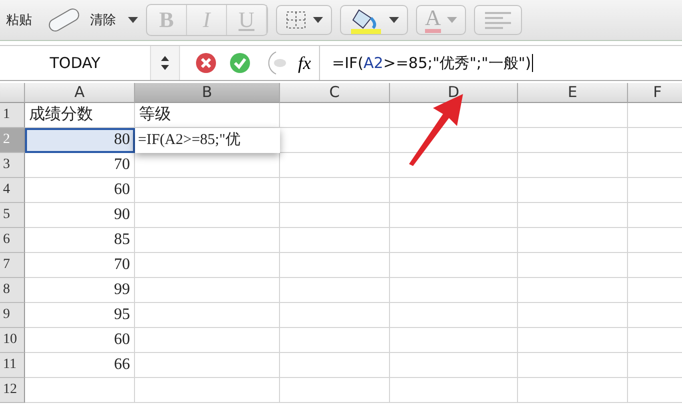 This screenshot has height=409, width=682. Describe the element at coordinates (497, 20) in the screenshot. I see `align-left-icon` at that location.